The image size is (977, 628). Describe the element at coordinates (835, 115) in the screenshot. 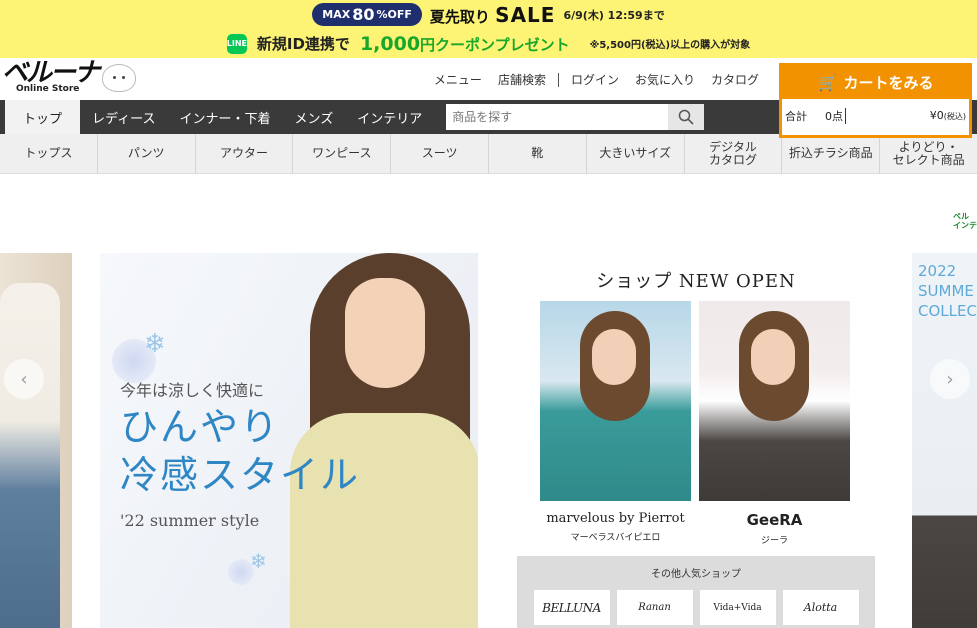

I see `cart-count: 0点` at that location.